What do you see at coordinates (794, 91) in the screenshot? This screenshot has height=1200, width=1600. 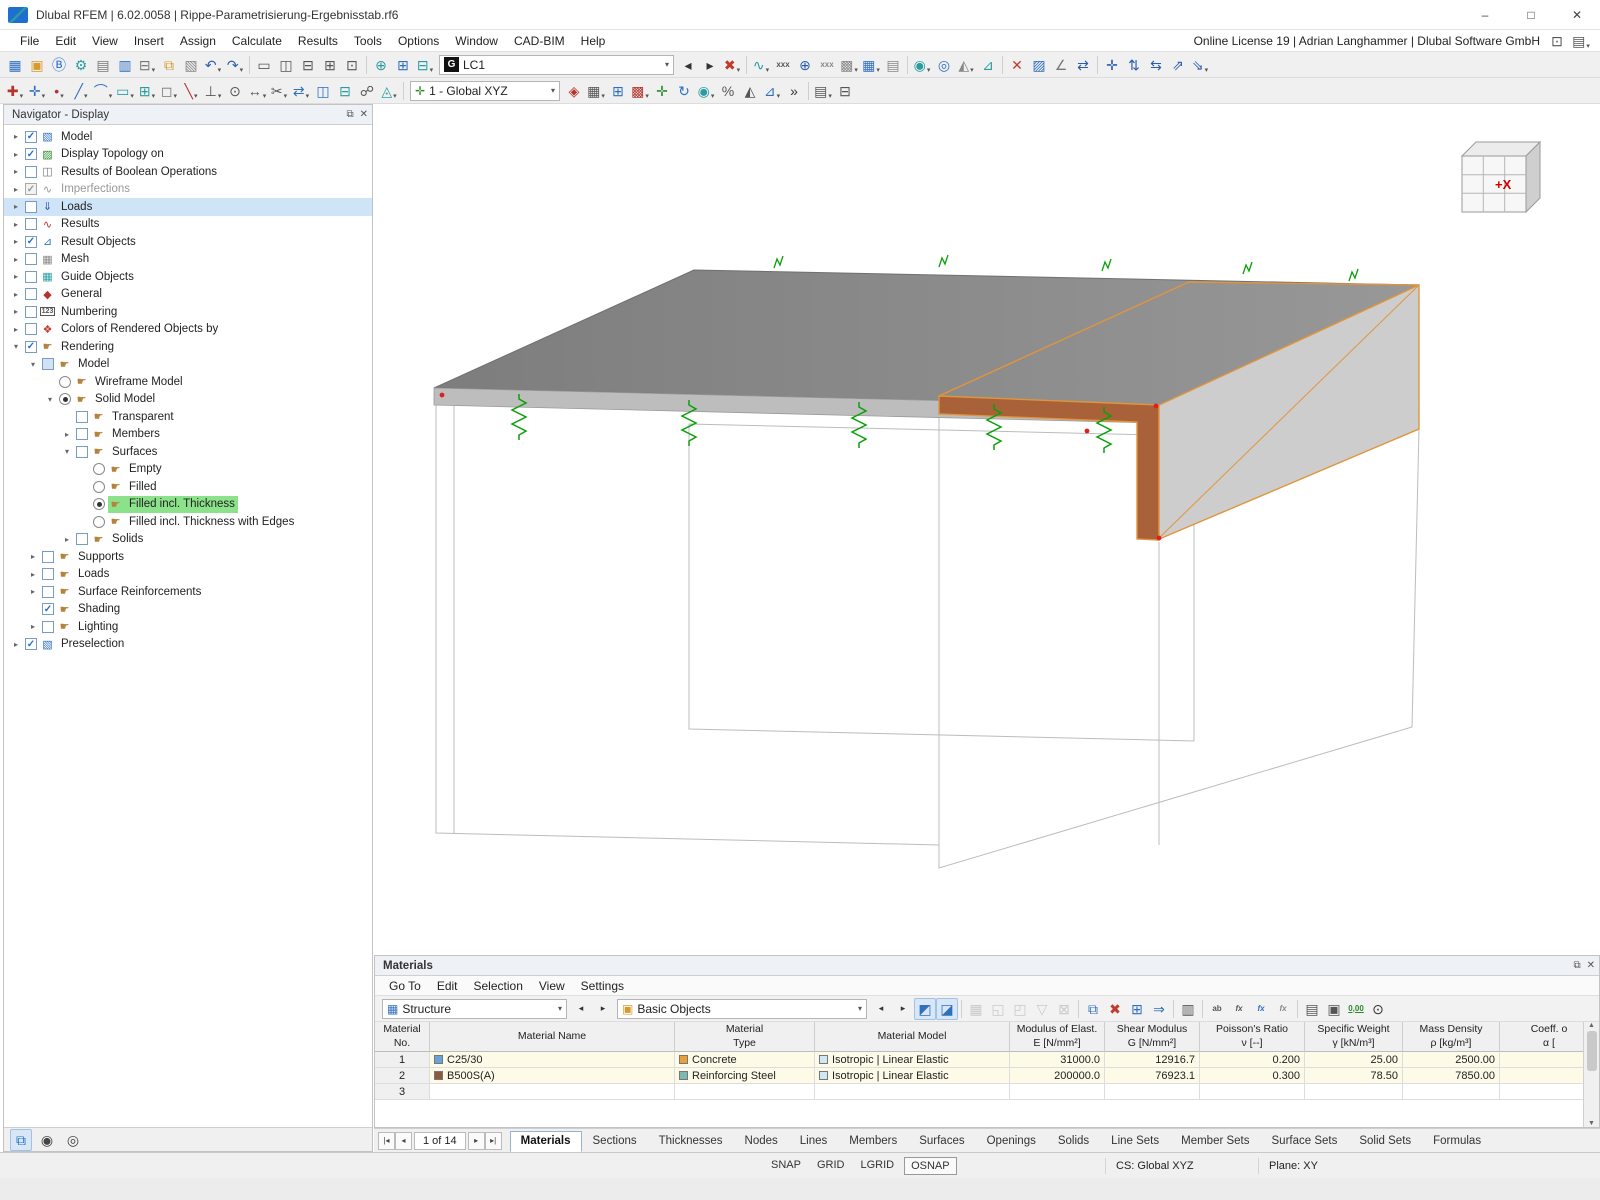 I see `overflow-chevron-icon: »` at bounding box center [794, 91].